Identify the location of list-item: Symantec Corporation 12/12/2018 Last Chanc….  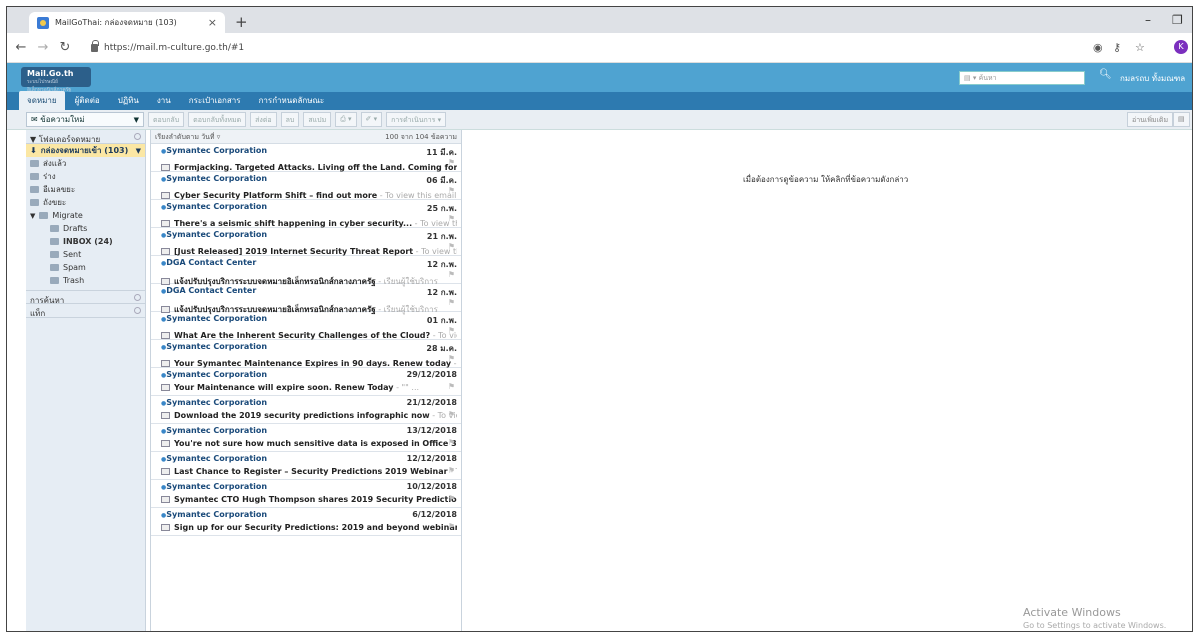
(306, 466).